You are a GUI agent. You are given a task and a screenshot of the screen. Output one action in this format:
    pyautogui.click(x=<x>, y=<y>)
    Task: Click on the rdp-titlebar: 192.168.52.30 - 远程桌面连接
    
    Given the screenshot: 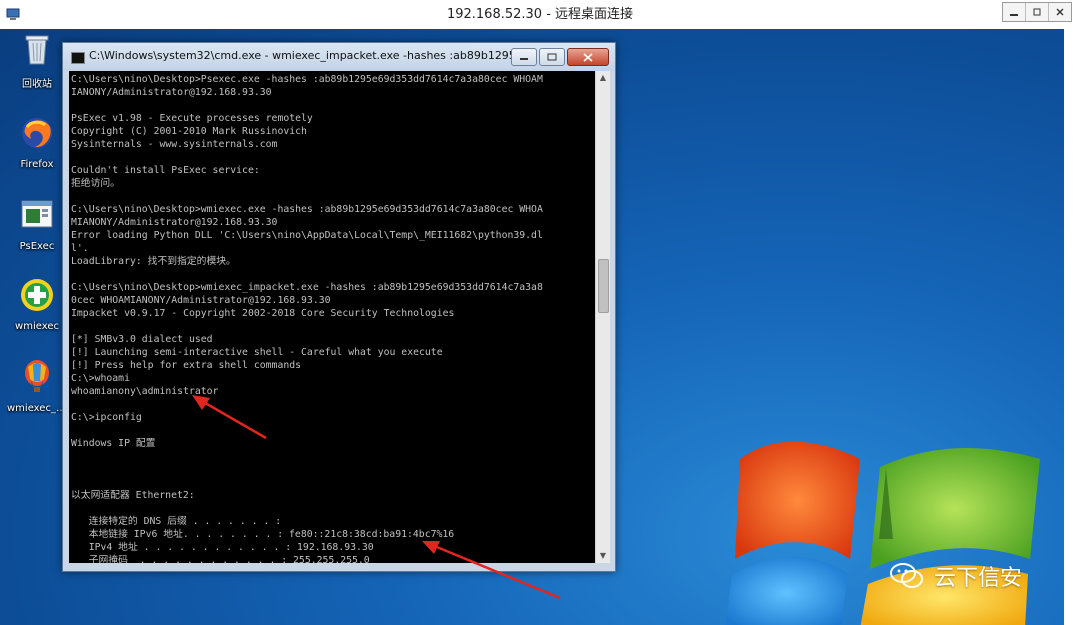 What is the action you would take?
    pyautogui.click(x=540, y=15)
    